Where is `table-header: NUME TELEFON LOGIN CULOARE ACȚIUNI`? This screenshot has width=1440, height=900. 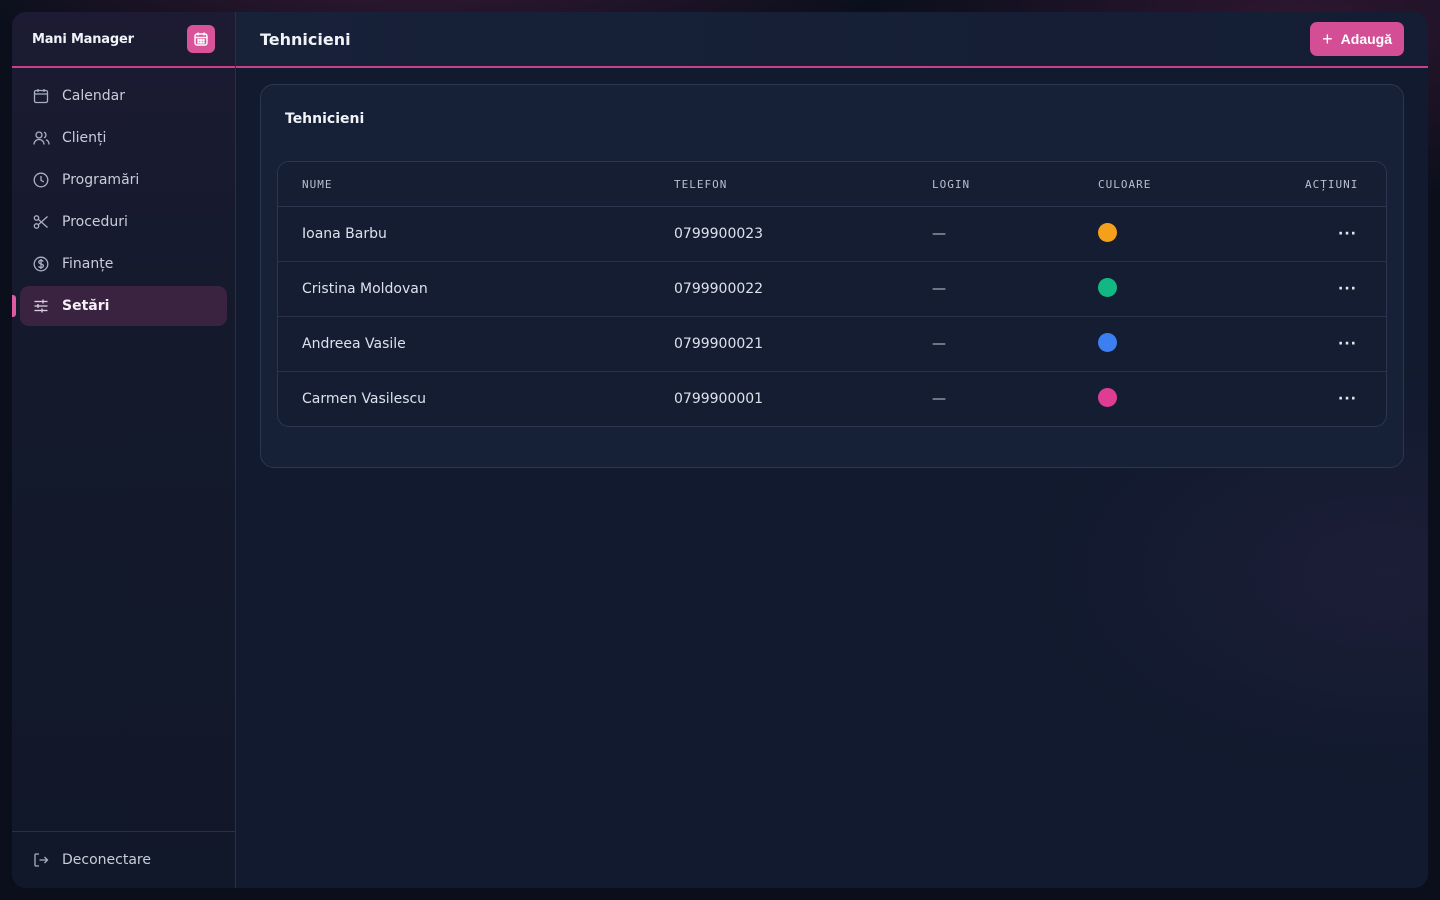 table-header: NUME TELEFON LOGIN CULOARE ACȚIUNI is located at coordinates (832, 184).